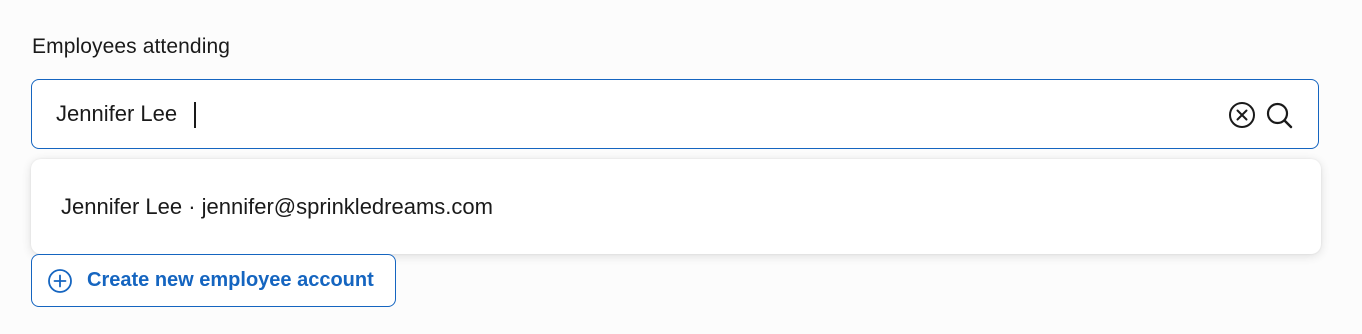 This screenshot has height=334, width=1362. Describe the element at coordinates (1242, 115) in the screenshot. I see `clear-icon` at that location.